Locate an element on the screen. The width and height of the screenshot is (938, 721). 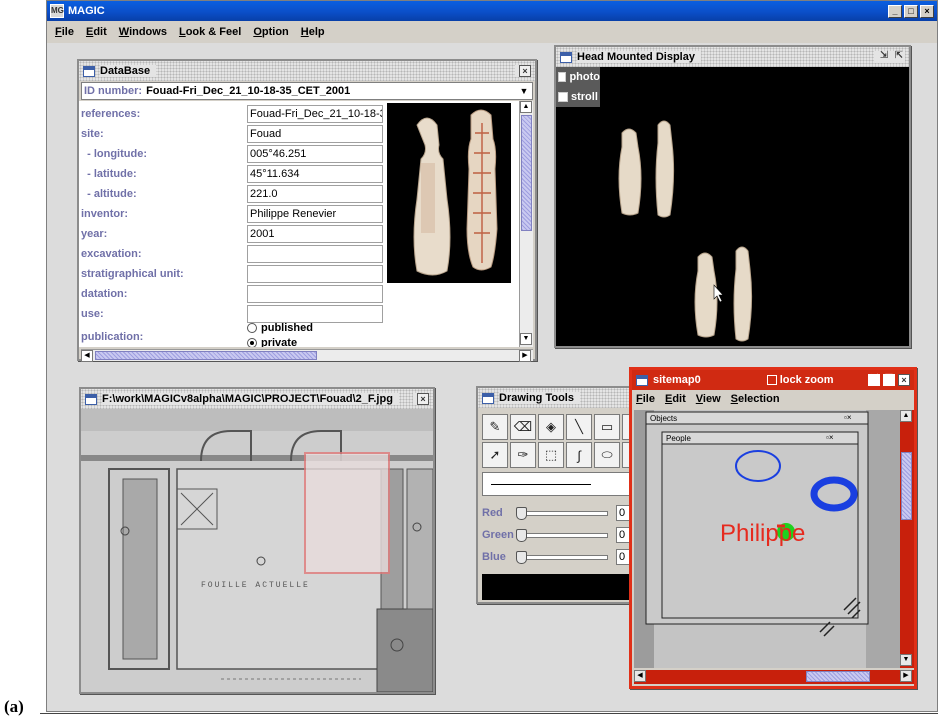
green-value-field: 0 is located at coordinates (623, 535).